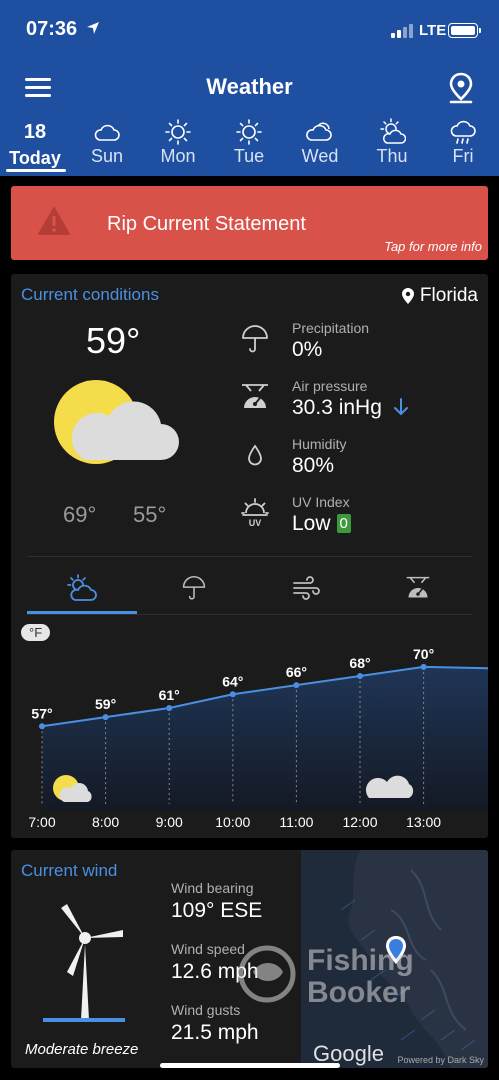 Image resolution: width=499 pixels, height=1080 pixels. Describe the element at coordinates (448, 295) in the screenshot. I see `location-name: Florida` at that location.